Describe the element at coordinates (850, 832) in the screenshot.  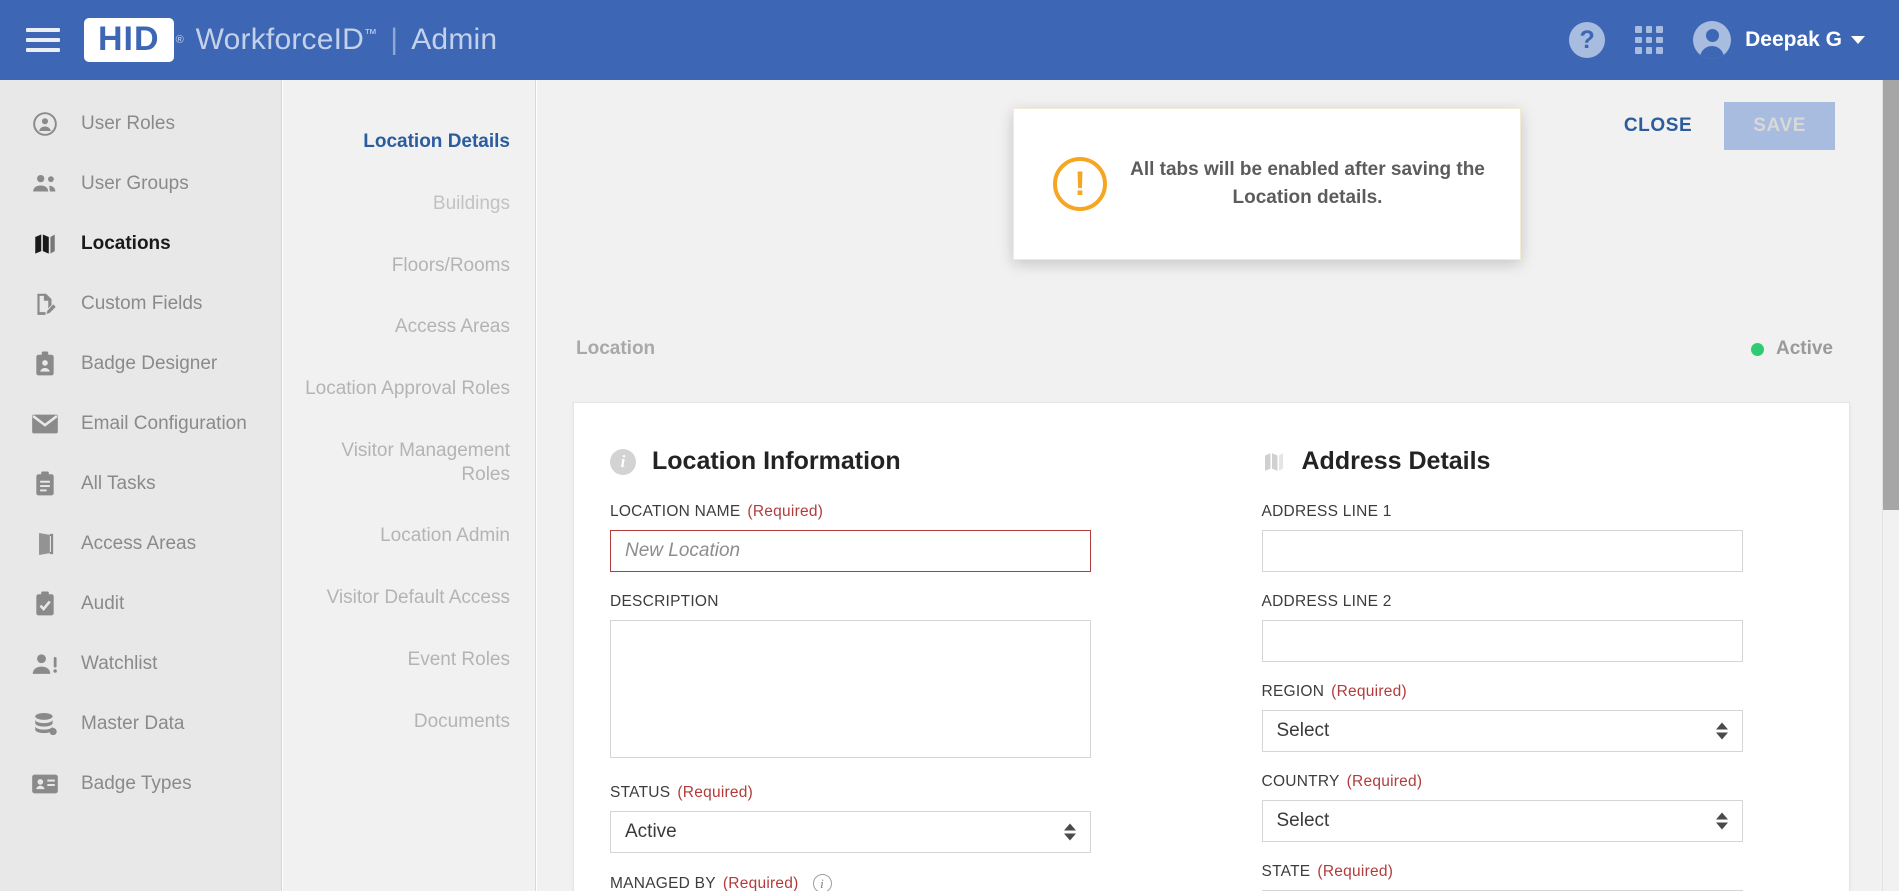
I see `status-select: Active` at that location.